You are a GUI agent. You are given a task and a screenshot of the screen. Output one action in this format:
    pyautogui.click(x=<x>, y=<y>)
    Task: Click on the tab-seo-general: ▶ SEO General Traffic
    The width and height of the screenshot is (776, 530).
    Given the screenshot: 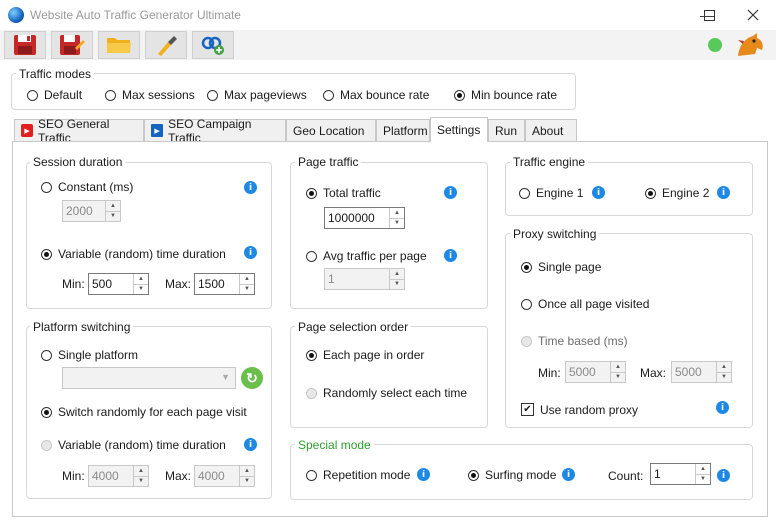 What is the action you would take?
    pyautogui.click(x=79, y=131)
    